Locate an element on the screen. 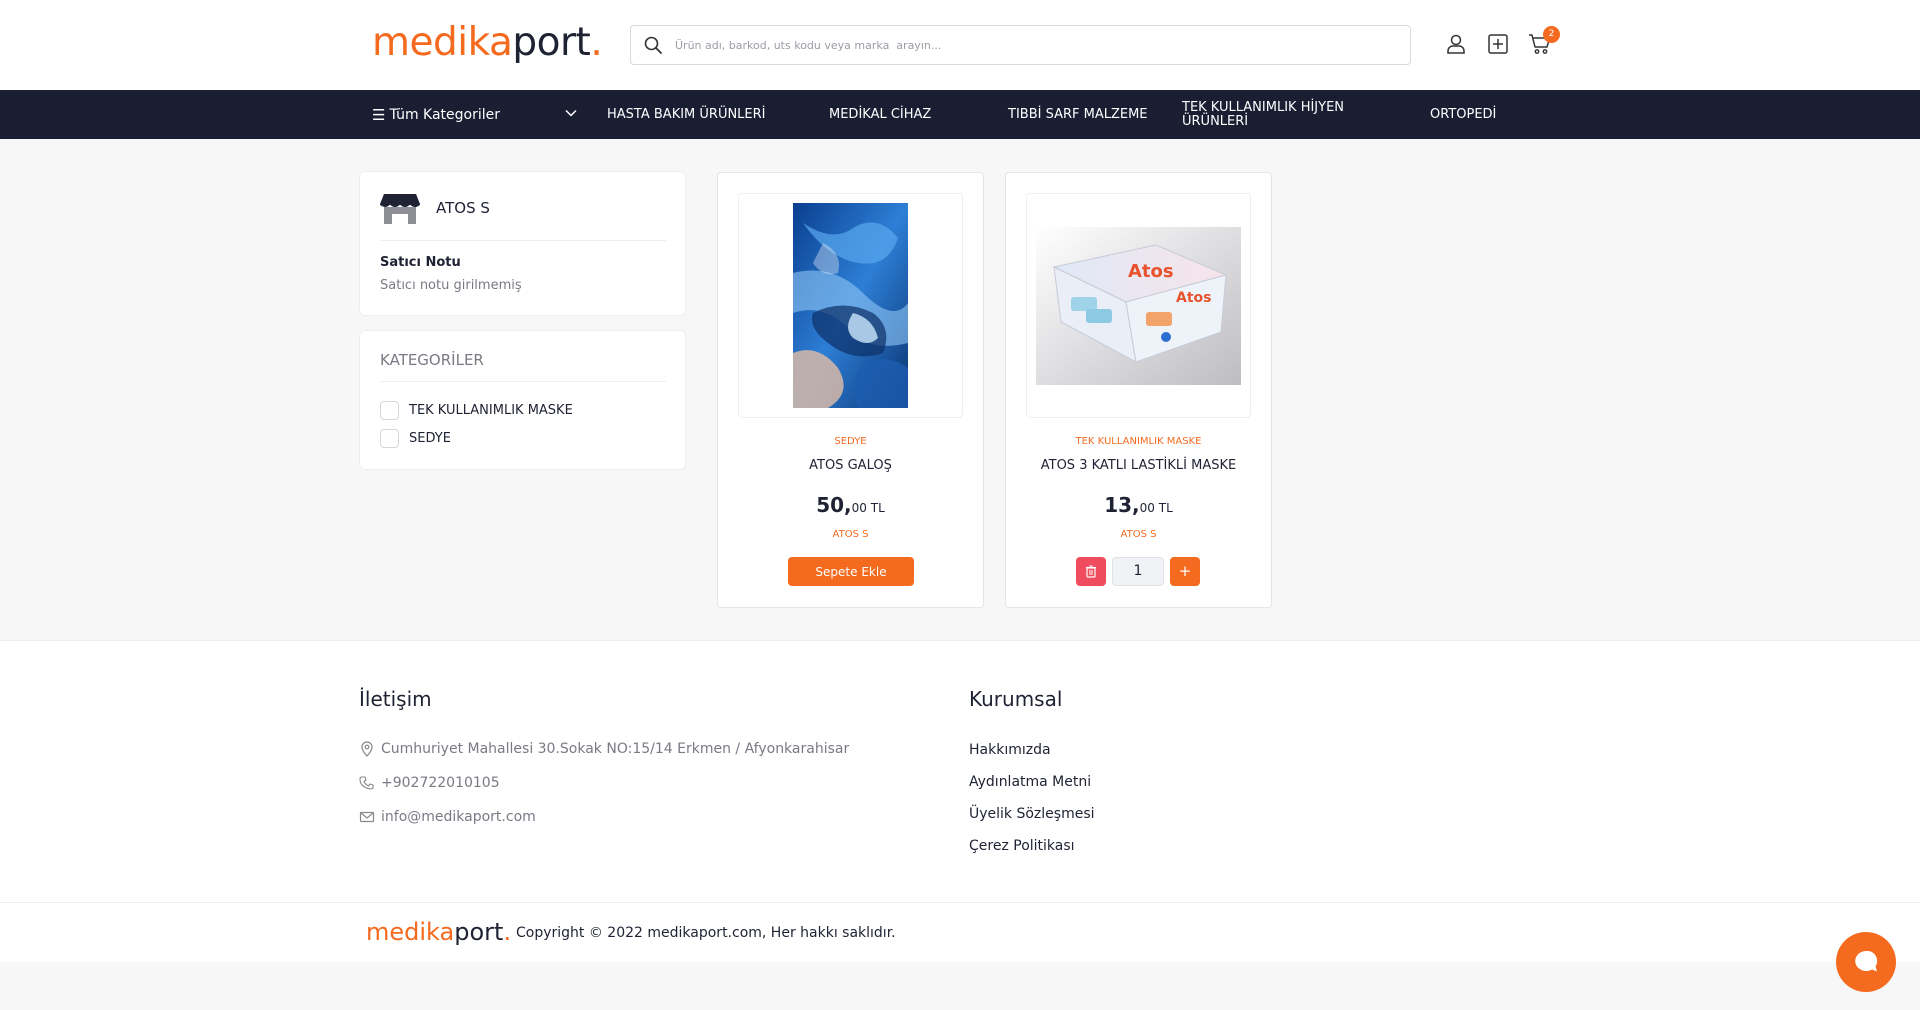 The height and width of the screenshot is (1010, 1920). product-price: 50,00 TL is located at coordinates (850, 505).